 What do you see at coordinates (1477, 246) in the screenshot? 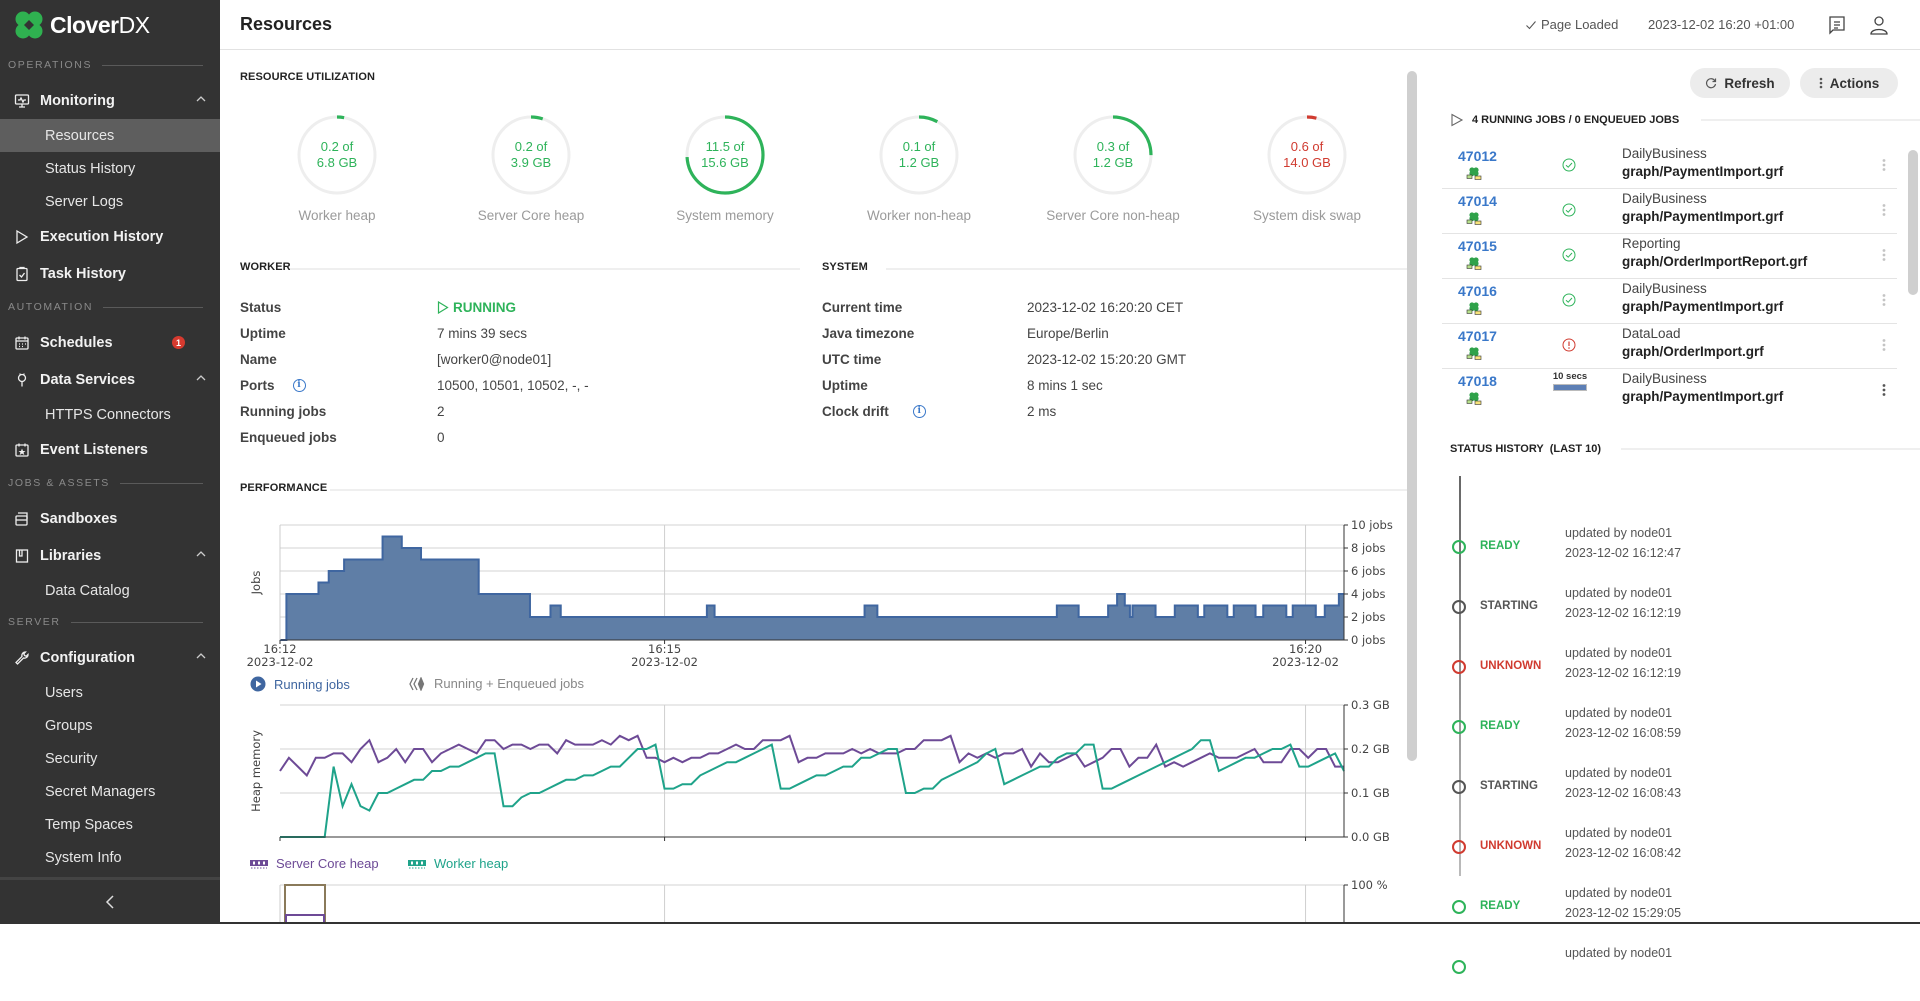
I see `job-id-link: 47015` at bounding box center [1477, 246].